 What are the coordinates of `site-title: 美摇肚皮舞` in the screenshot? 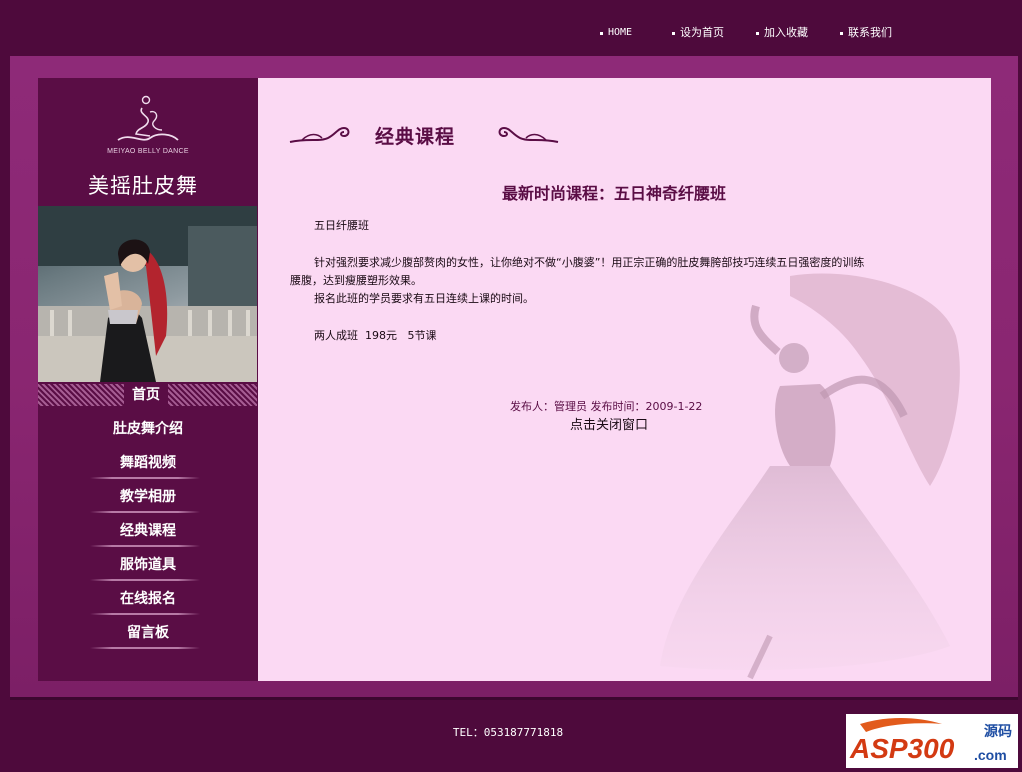 It's located at (143, 186).